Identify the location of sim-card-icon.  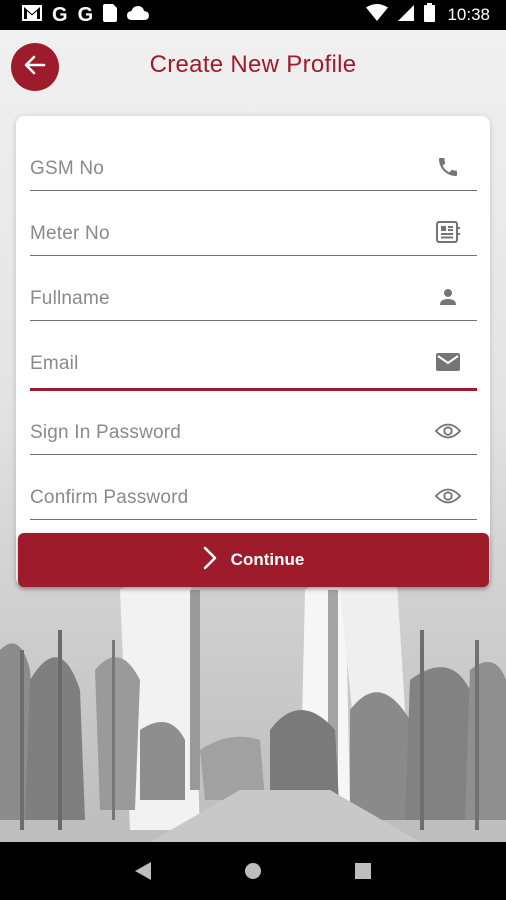
(110, 15).